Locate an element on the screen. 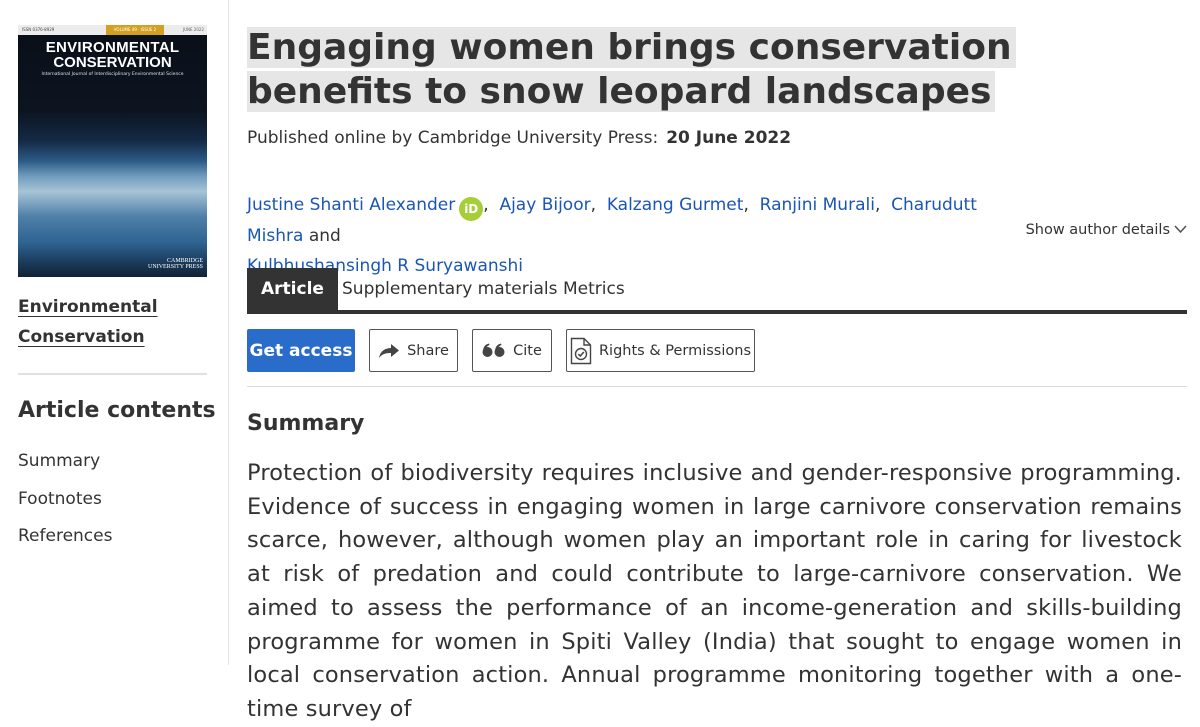  published-date: 20 June 2022 is located at coordinates (729, 138).